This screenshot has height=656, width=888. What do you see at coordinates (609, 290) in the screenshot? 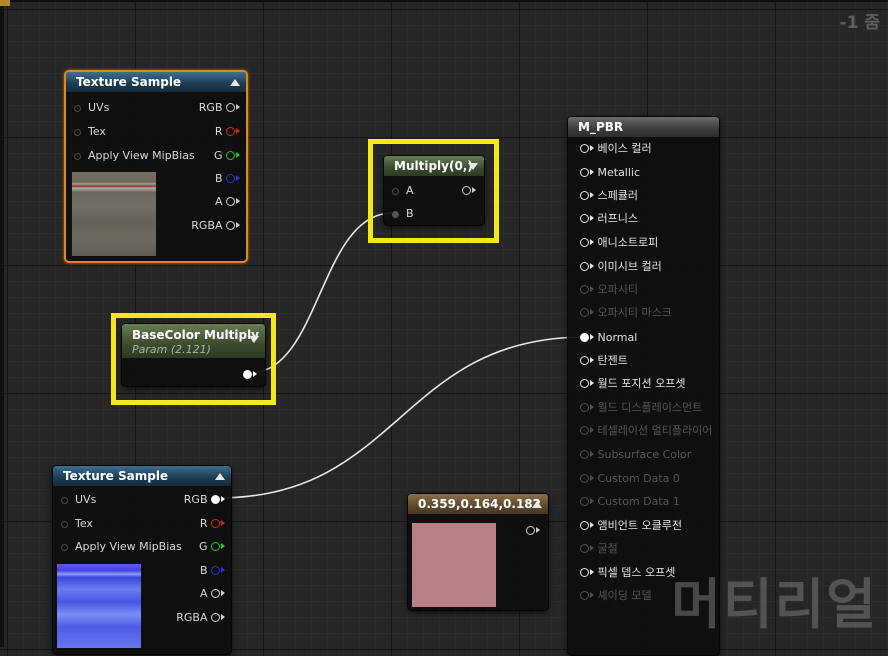
I see `pin-opacity: 오파시티` at bounding box center [609, 290].